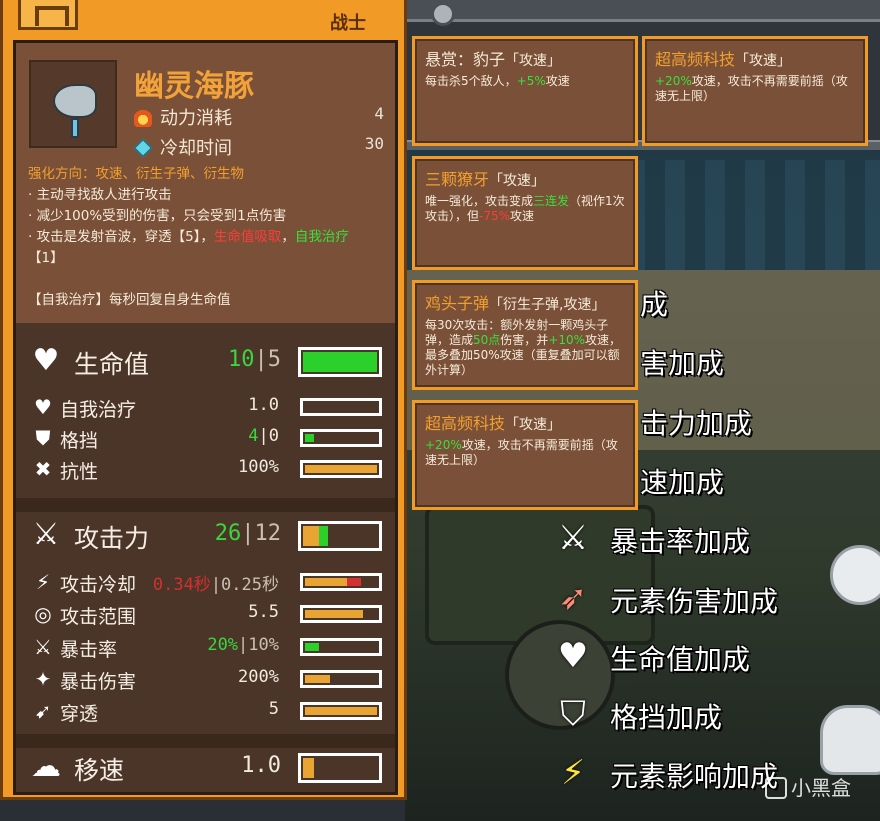 The image size is (880, 821). I want to click on hero-name: 幽灵海豚, so click(194, 86).